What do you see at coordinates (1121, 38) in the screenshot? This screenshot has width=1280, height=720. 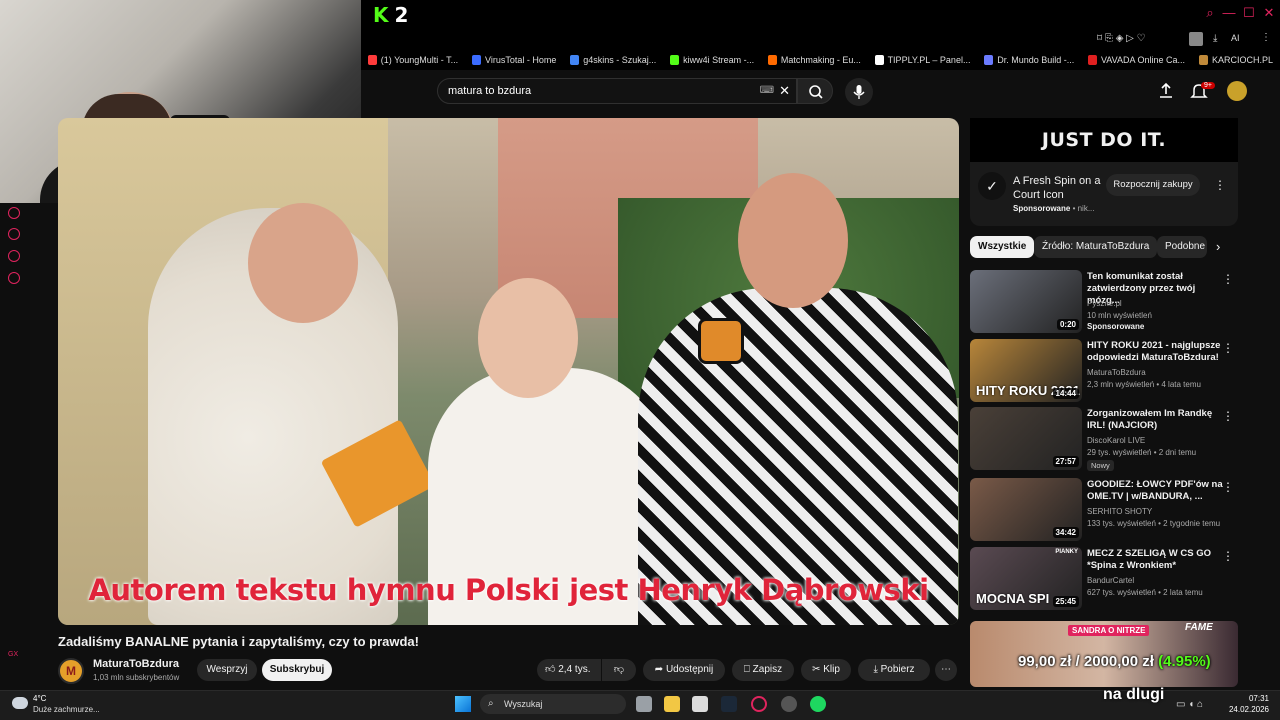 I see `extension-icons: ⌑ ⎘ ◈ ▷ ♡` at bounding box center [1121, 38].